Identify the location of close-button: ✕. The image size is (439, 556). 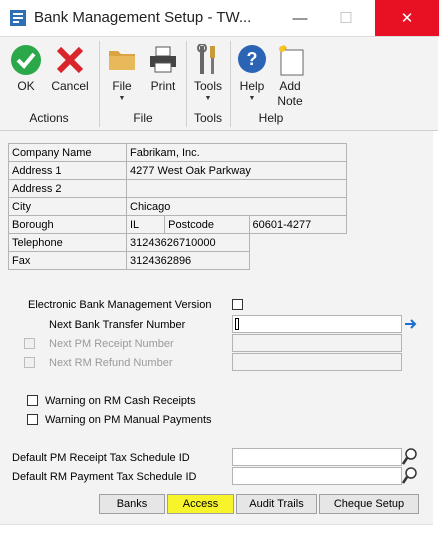
(407, 18).